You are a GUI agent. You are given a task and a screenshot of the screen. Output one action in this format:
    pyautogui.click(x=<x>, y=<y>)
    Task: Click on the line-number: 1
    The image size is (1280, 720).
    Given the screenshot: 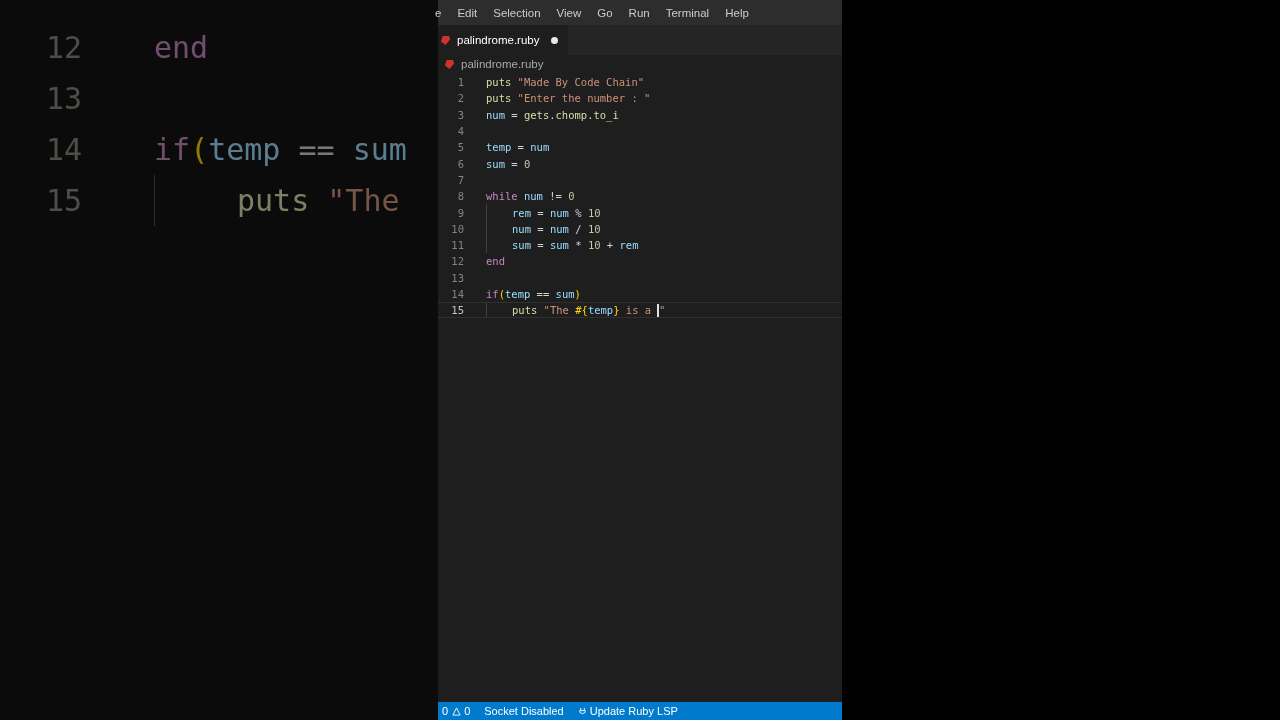 What is the action you would take?
    pyautogui.click(x=460, y=82)
    